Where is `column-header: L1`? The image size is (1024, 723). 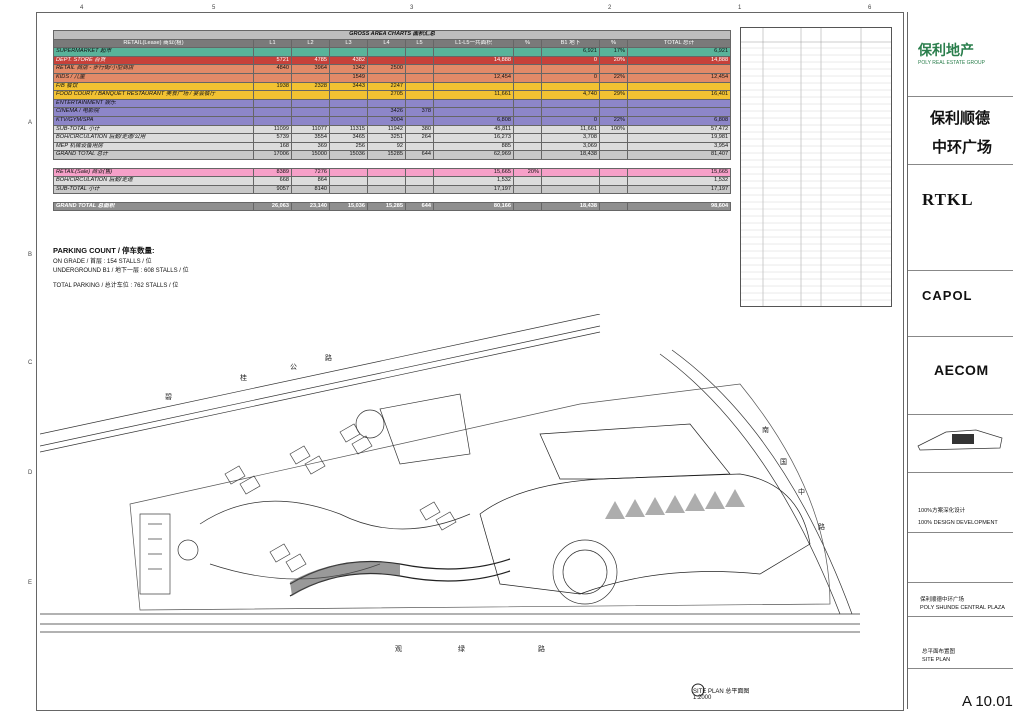 column-header: L1 is located at coordinates (272, 43).